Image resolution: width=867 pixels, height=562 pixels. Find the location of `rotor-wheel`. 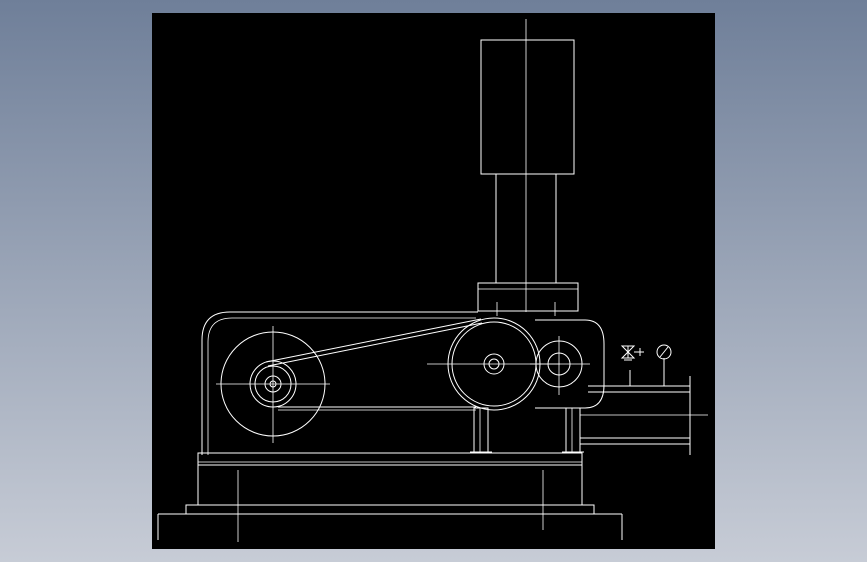

rotor-wheel is located at coordinates (560, 365).